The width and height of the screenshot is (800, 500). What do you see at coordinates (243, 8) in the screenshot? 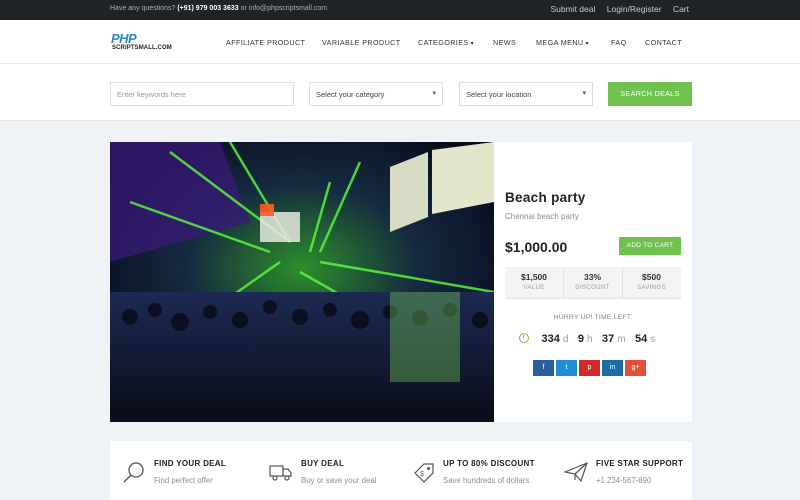
I see `or-text: or` at bounding box center [243, 8].